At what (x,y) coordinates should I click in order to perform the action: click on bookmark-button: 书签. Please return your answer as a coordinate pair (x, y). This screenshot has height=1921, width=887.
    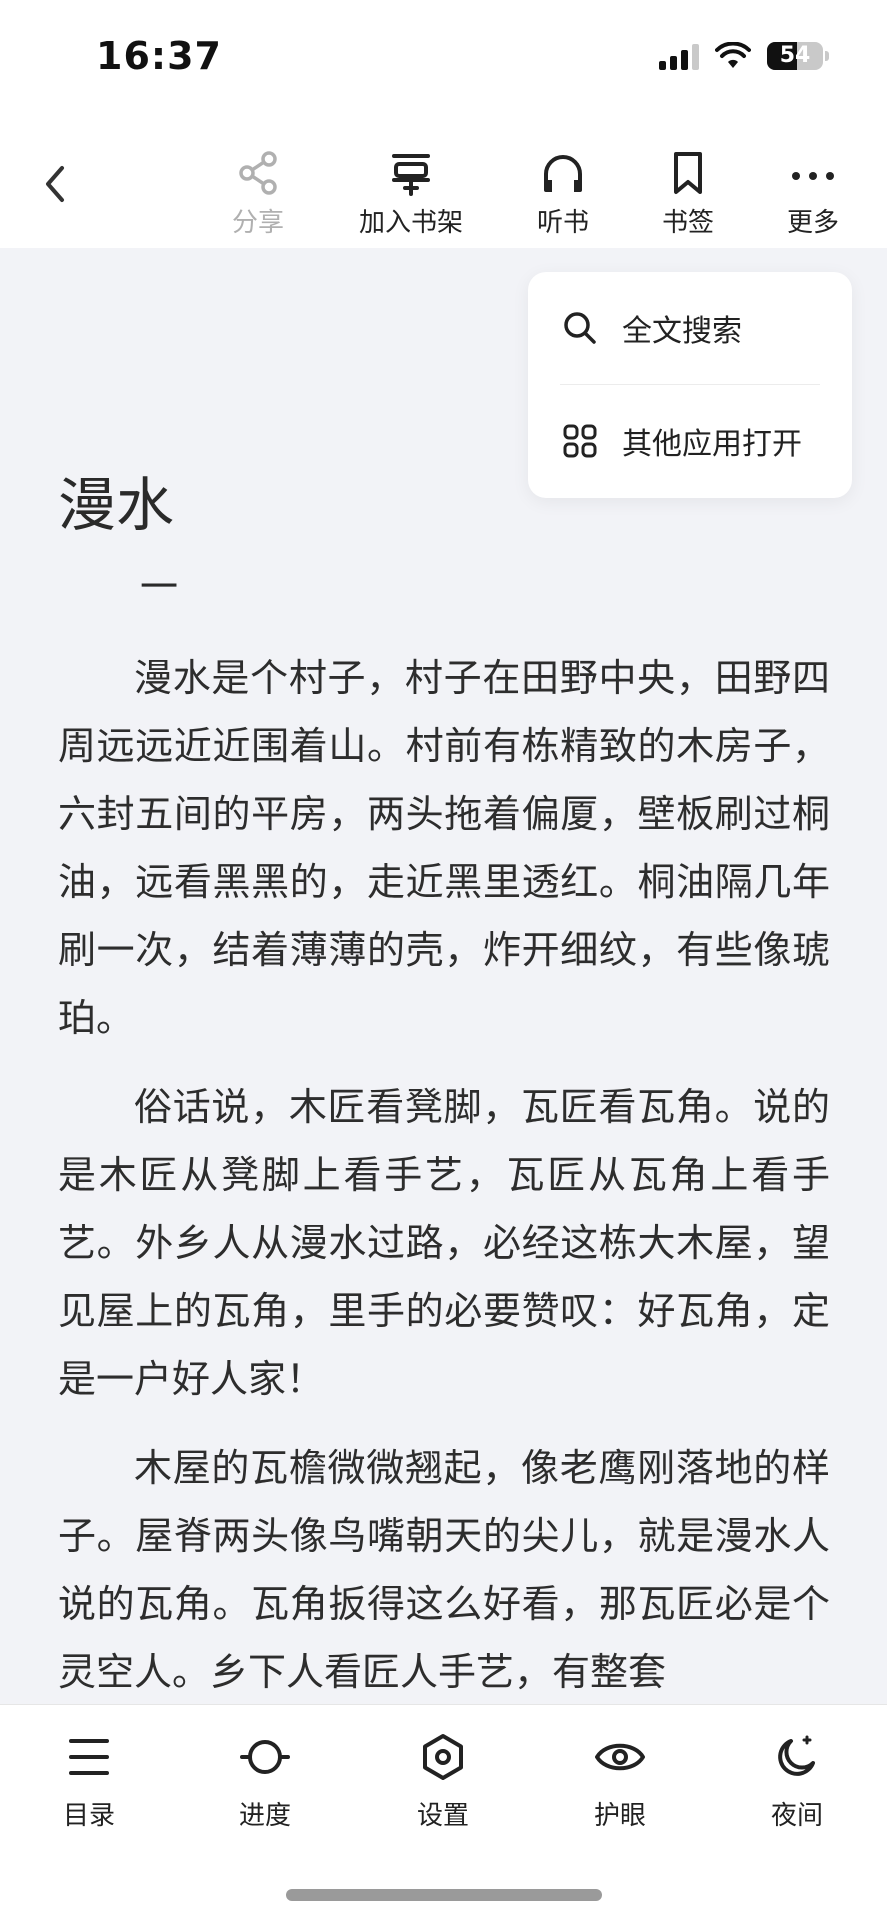
    Looking at the image, I should click on (688, 192).